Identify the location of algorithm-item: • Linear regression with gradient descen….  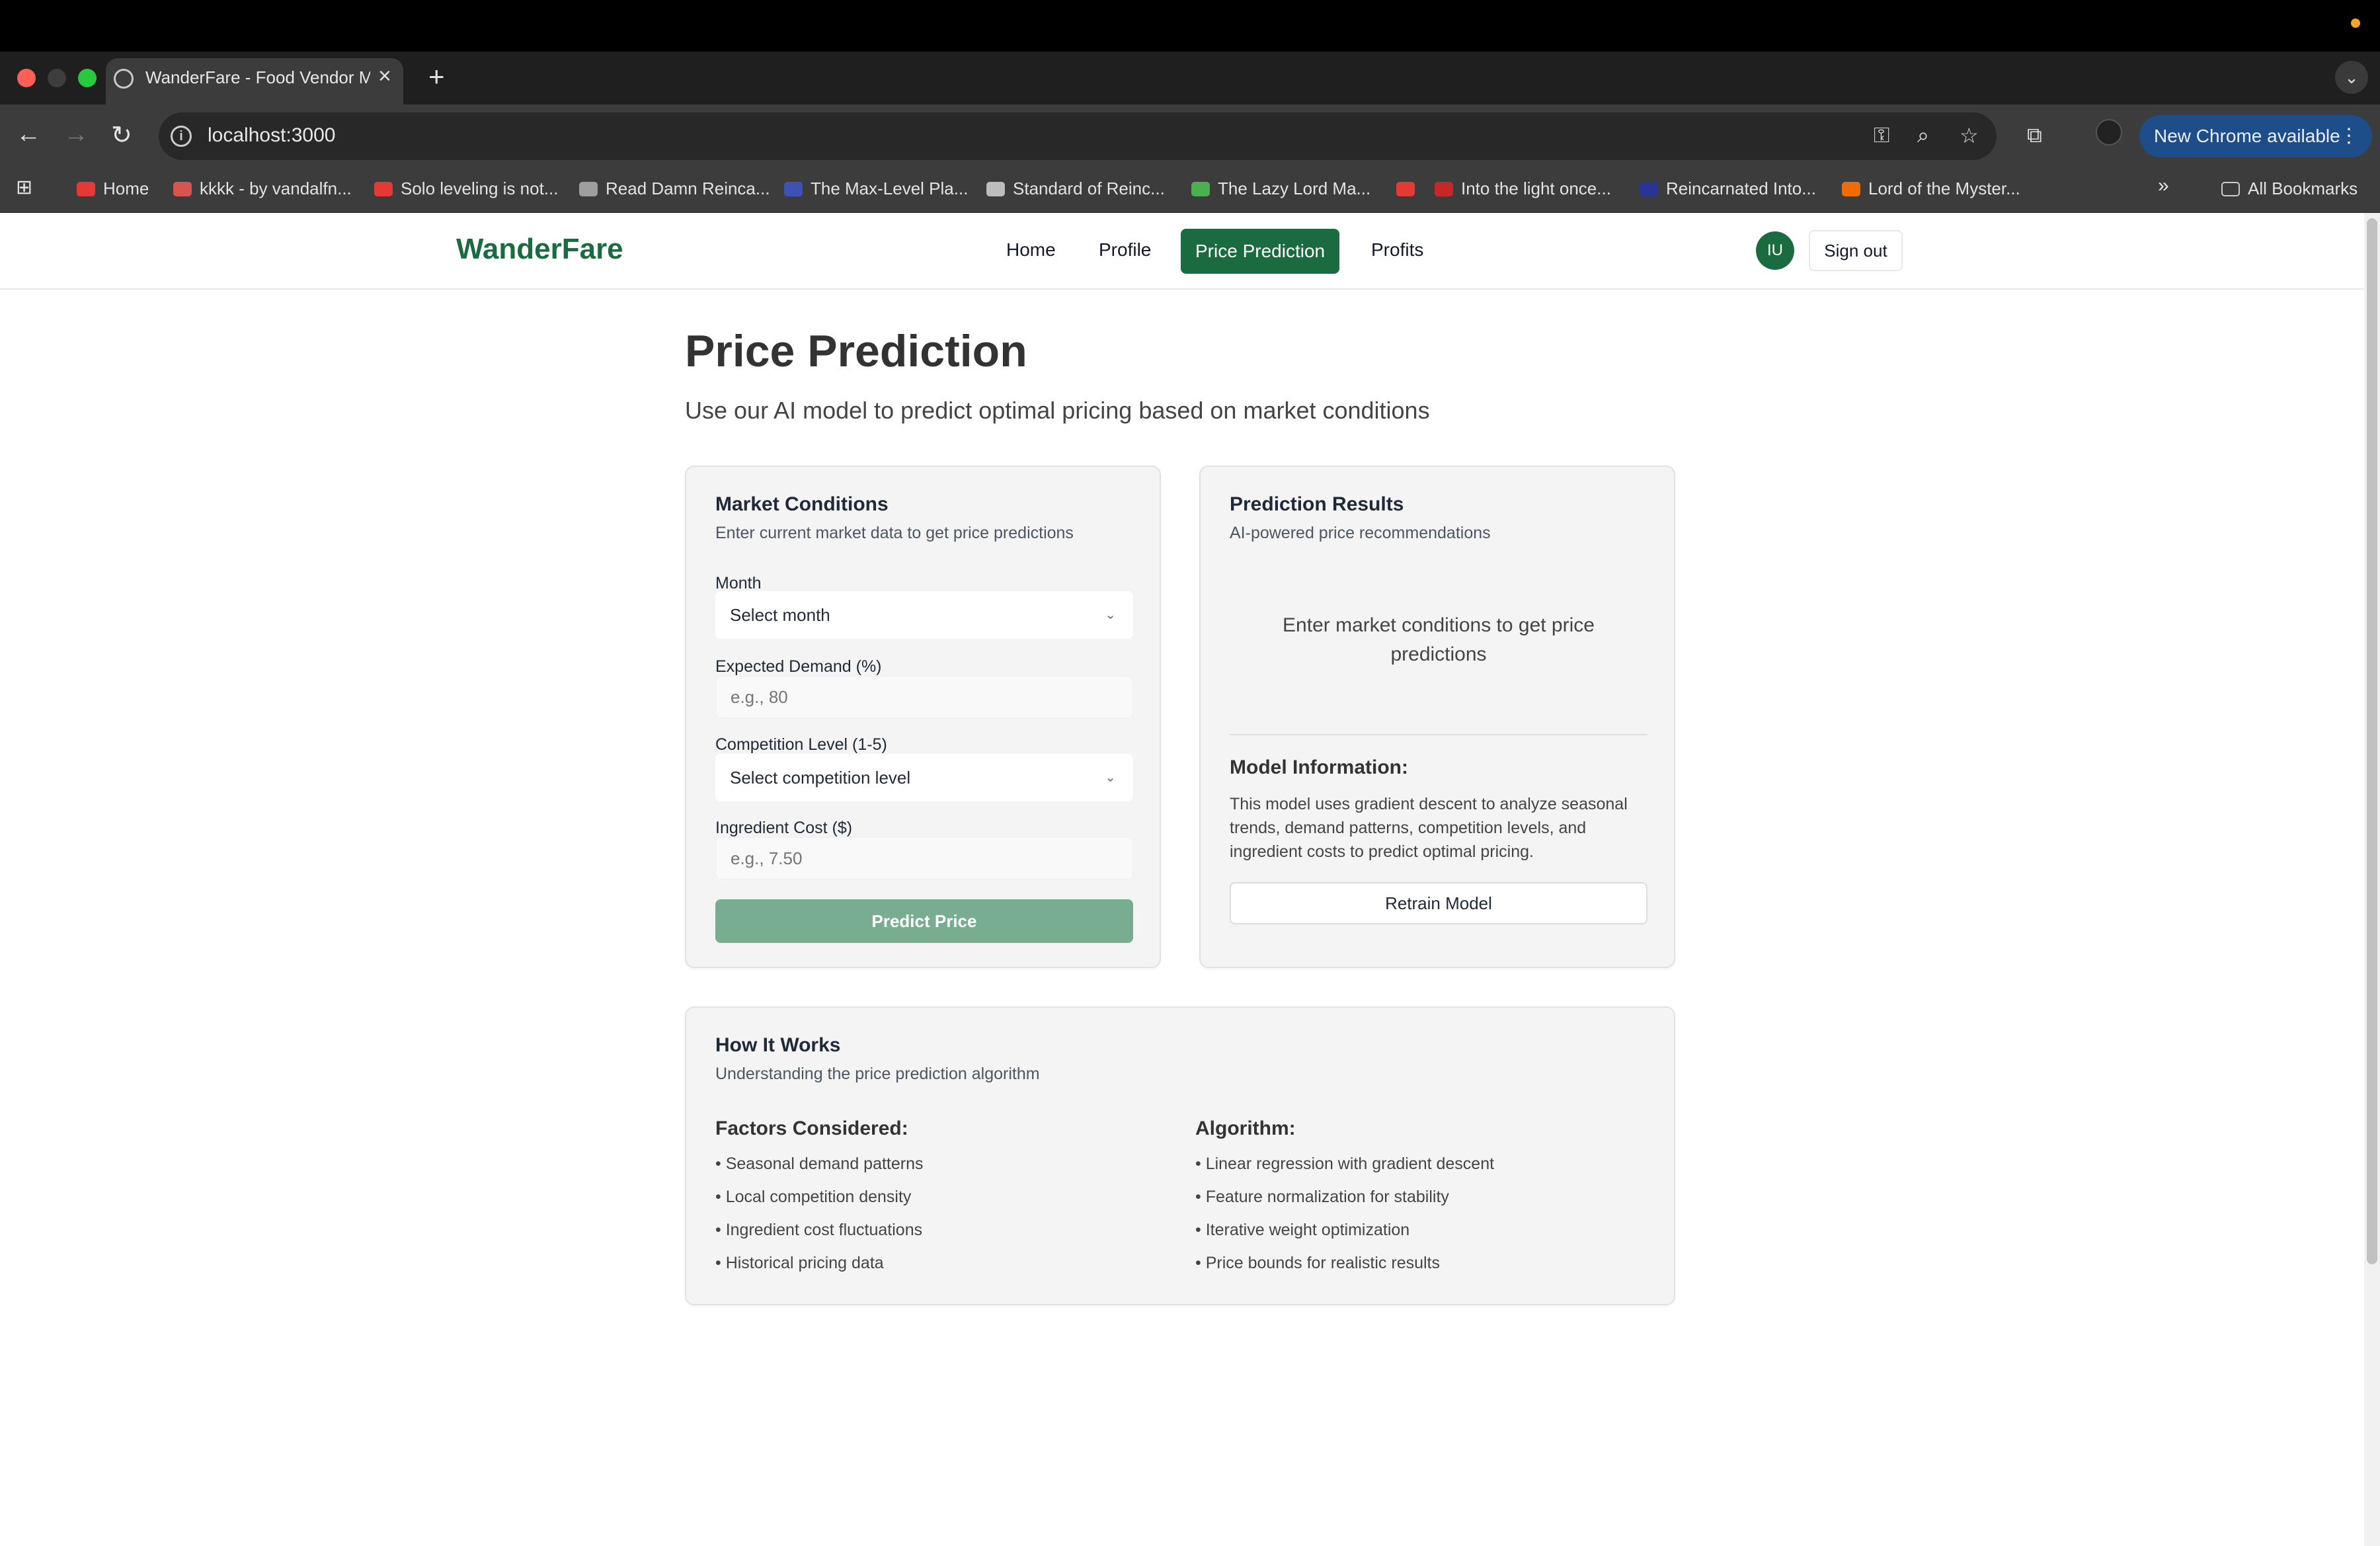
(1345, 1164).